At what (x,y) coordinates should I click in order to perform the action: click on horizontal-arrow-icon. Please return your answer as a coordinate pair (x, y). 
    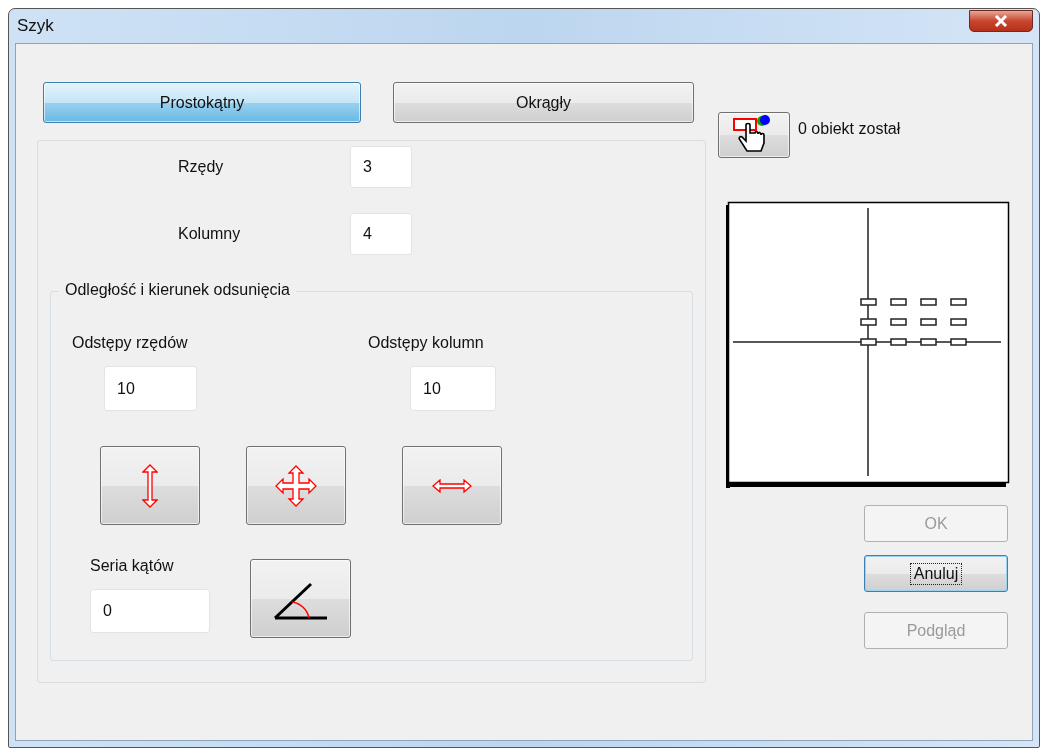
    Looking at the image, I should click on (452, 485).